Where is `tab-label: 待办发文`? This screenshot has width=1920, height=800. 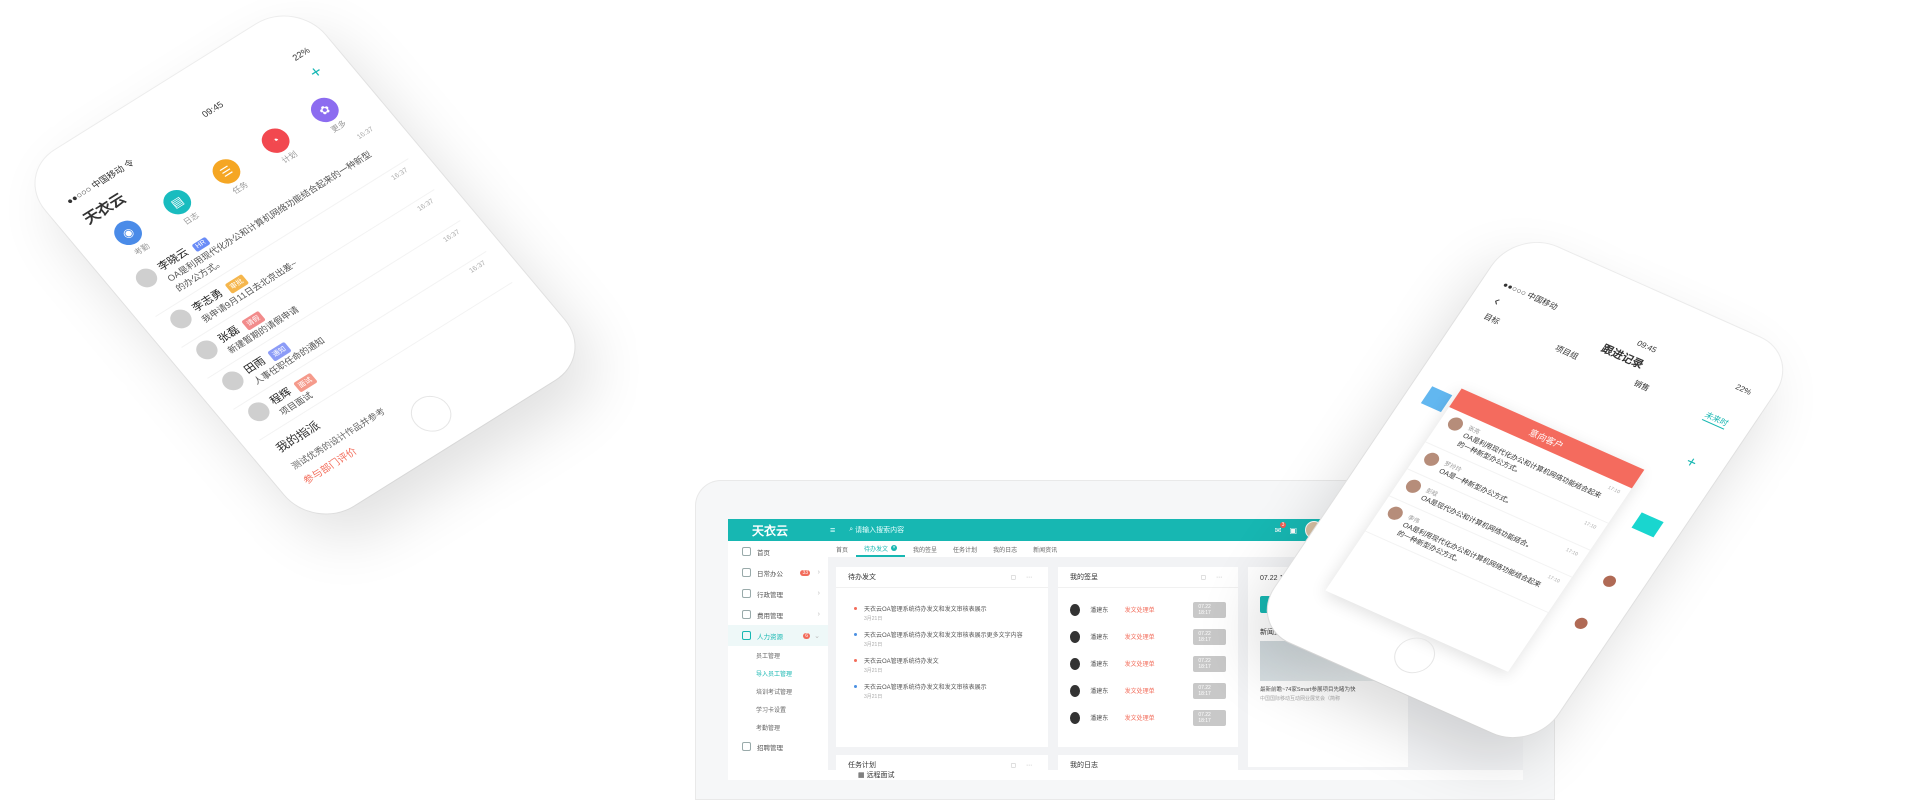 tab-label: 待办发文 is located at coordinates (876, 549).